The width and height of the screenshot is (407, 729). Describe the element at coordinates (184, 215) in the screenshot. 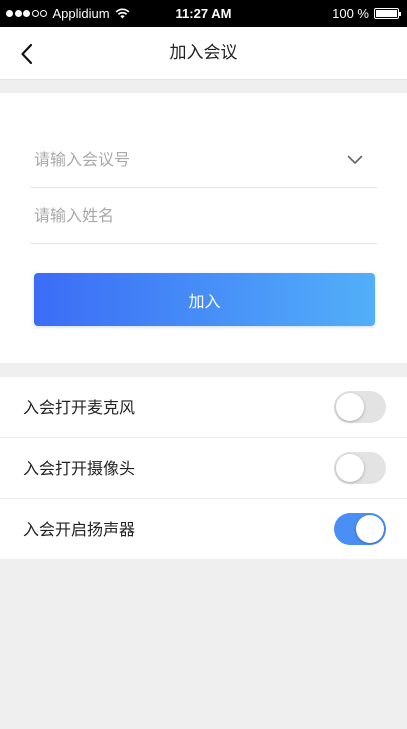

I see `name-input` at that location.